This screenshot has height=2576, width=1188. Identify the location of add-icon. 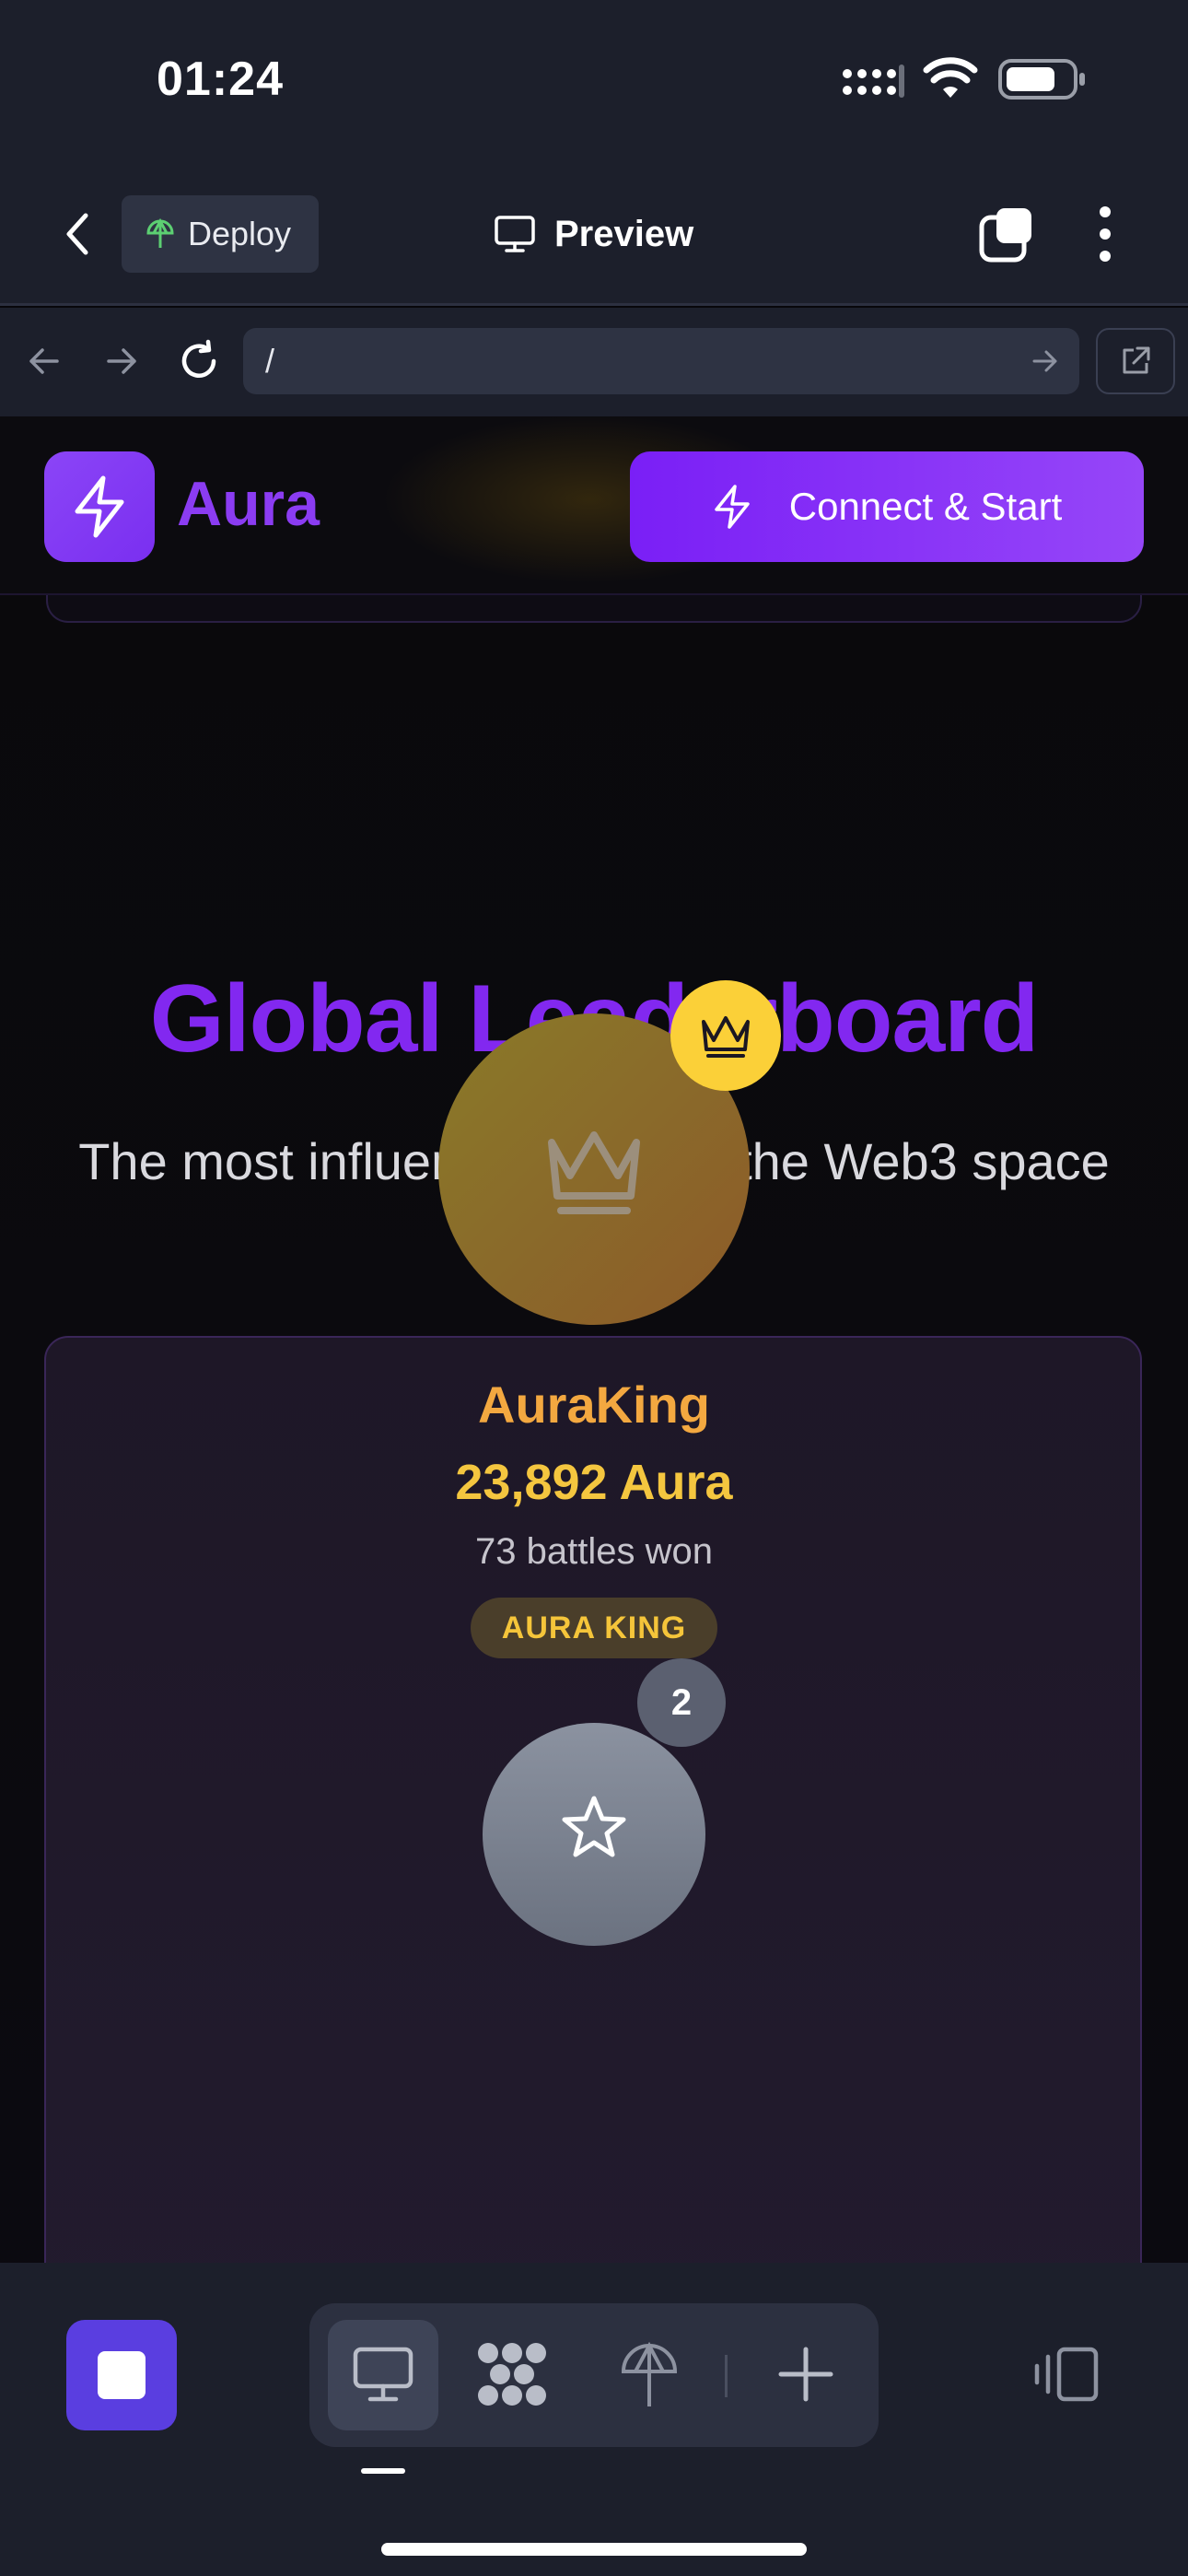
(805, 2376).